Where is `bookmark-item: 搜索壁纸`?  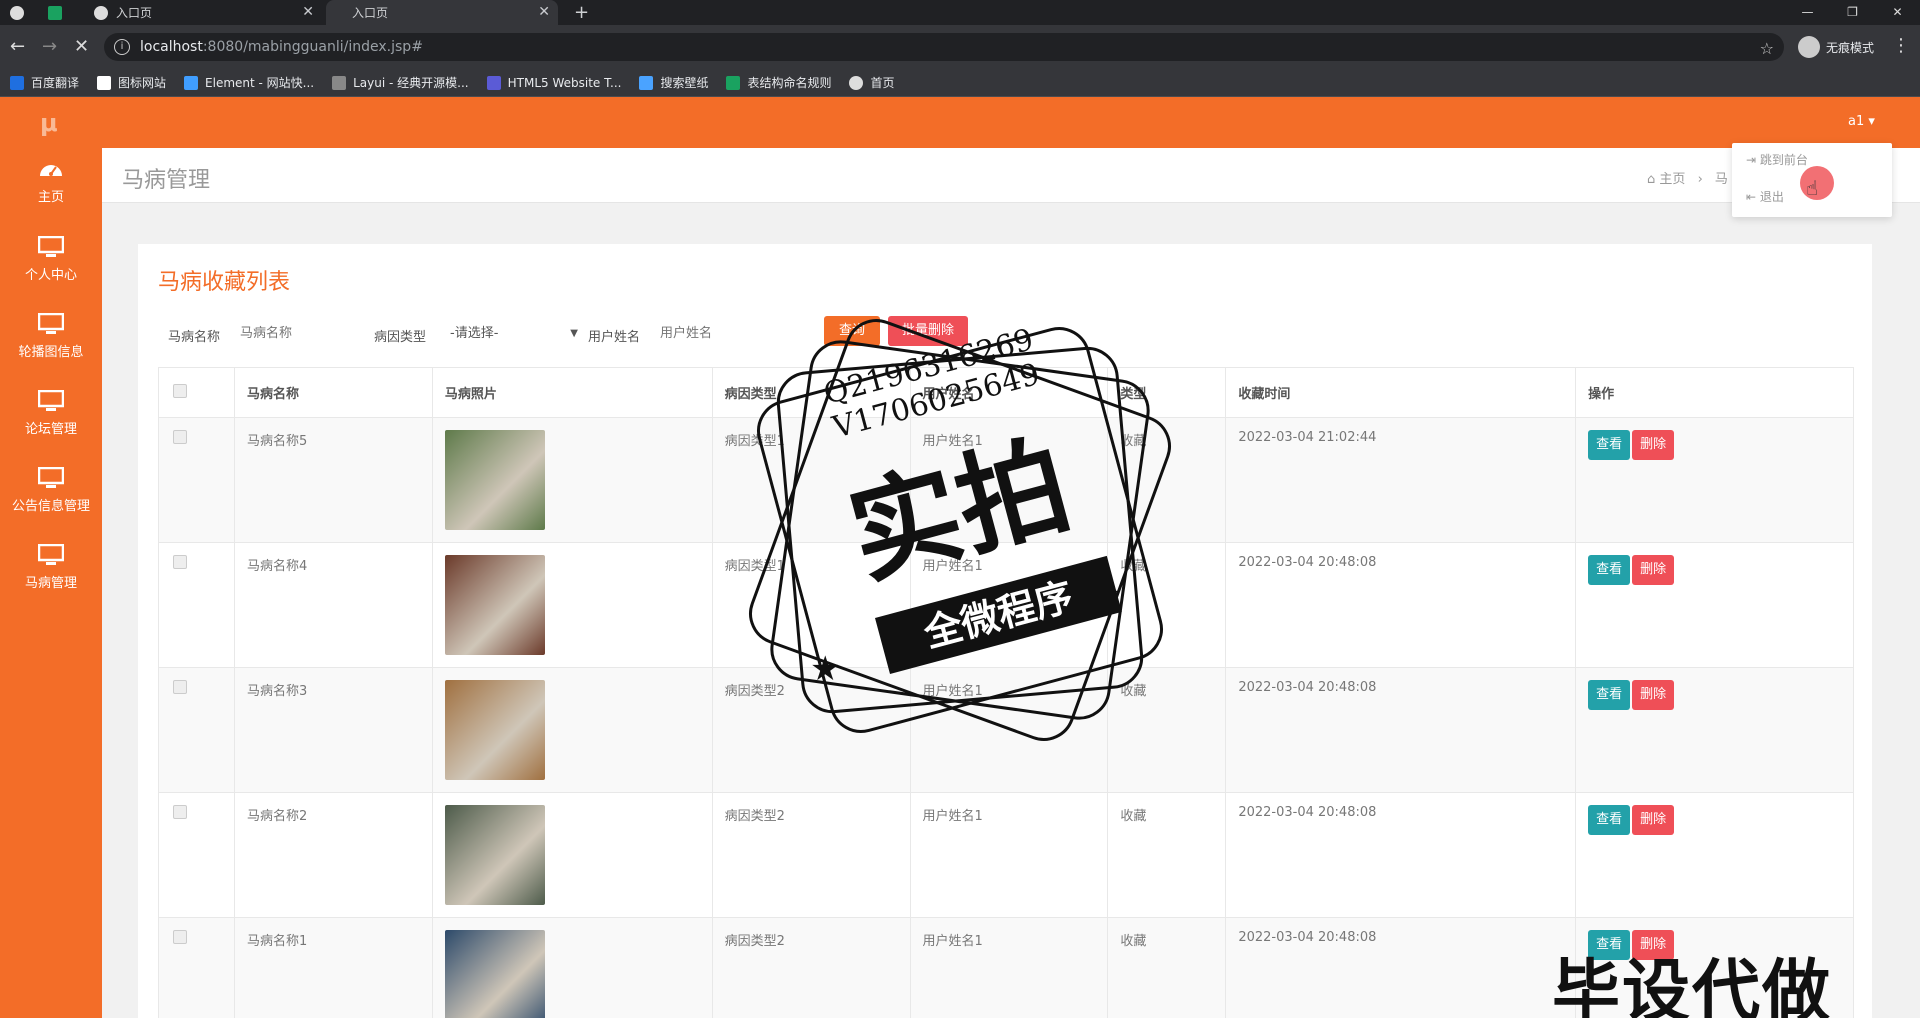 bookmark-item: 搜索壁纸 is located at coordinates (673, 82).